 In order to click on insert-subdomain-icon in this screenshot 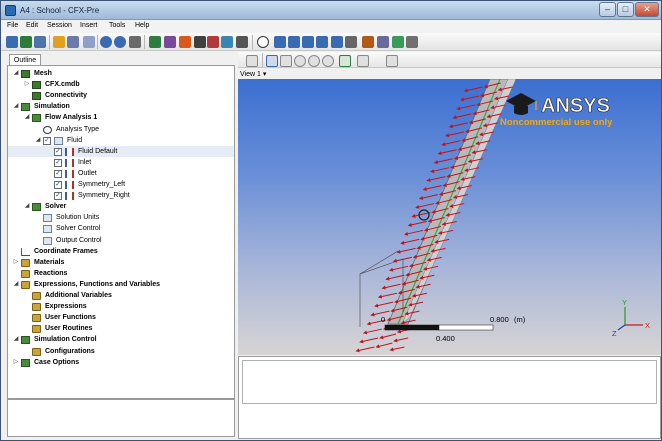, I will do `click(185, 42)`.